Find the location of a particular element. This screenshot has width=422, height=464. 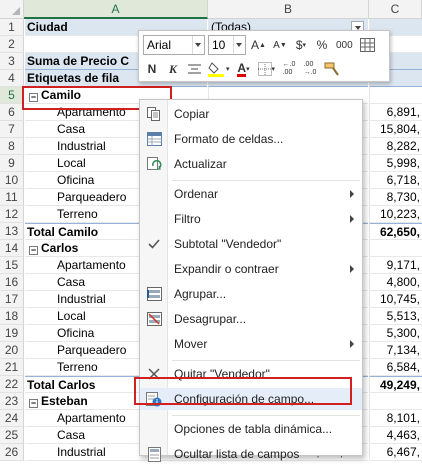

menu-item-expandir-o-contraer: Expandir o contraer is located at coordinates (251, 269).